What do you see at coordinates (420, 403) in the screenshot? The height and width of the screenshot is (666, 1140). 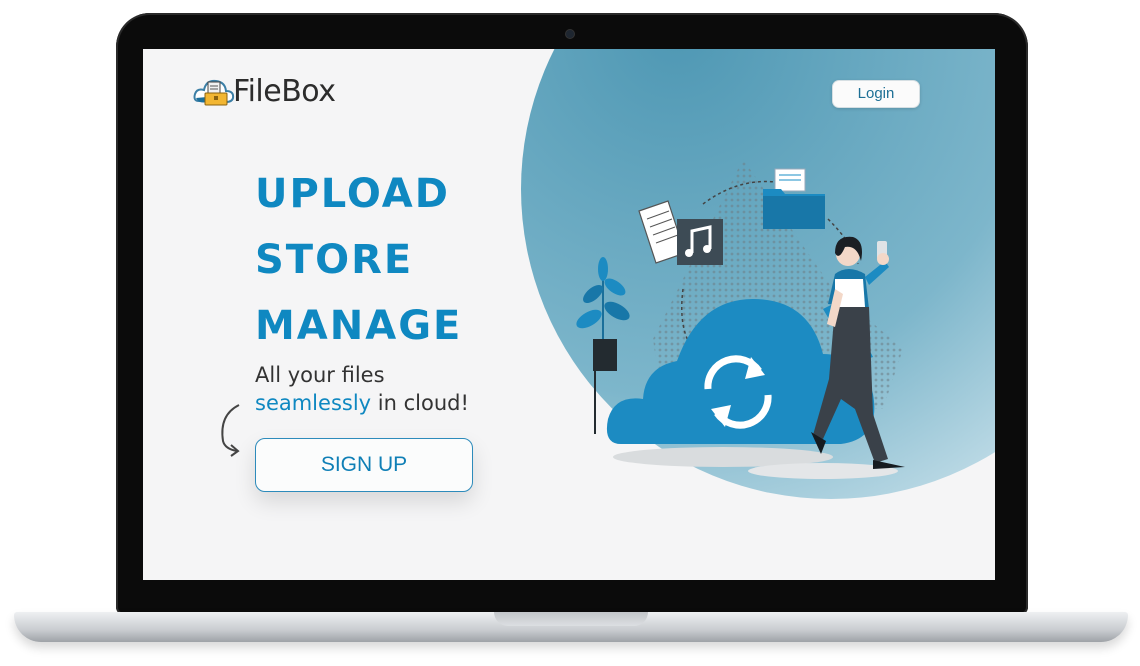 I see `tagline-rest: in cloud!` at bounding box center [420, 403].